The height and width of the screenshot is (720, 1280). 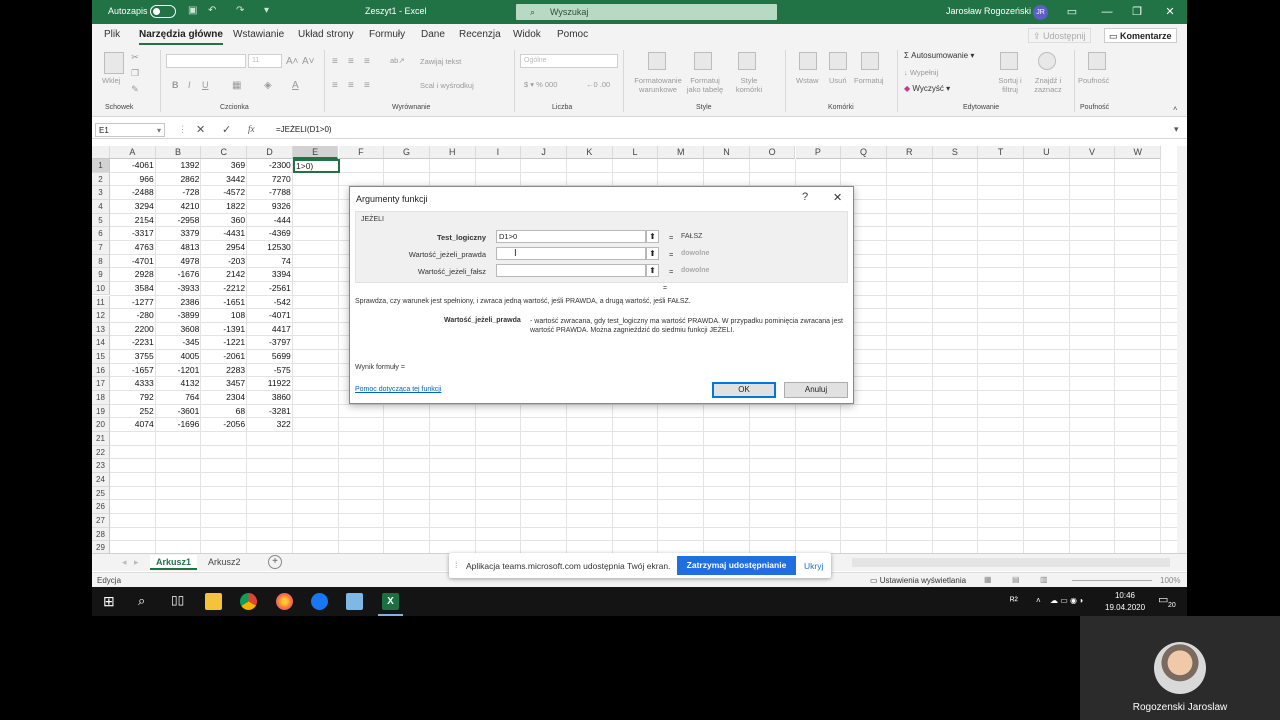 What do you see at coordinates (224, 383) in the screenshot?
I see `cell-value: 3457` at bounding box center [224, 383].